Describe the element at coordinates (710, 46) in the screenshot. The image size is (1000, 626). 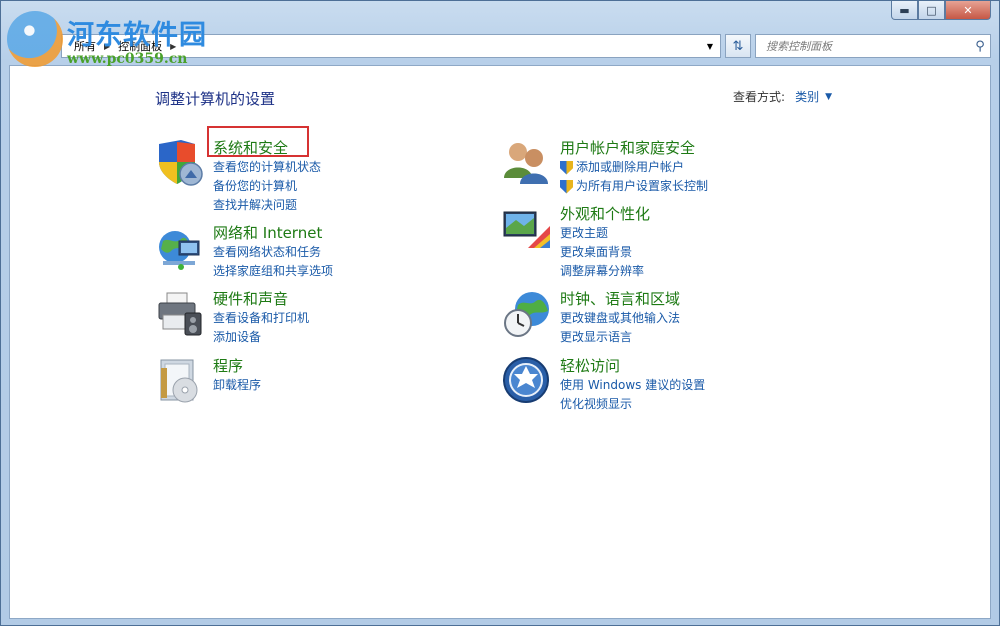
I see `address-dropdown-icon: ▼` at that location.